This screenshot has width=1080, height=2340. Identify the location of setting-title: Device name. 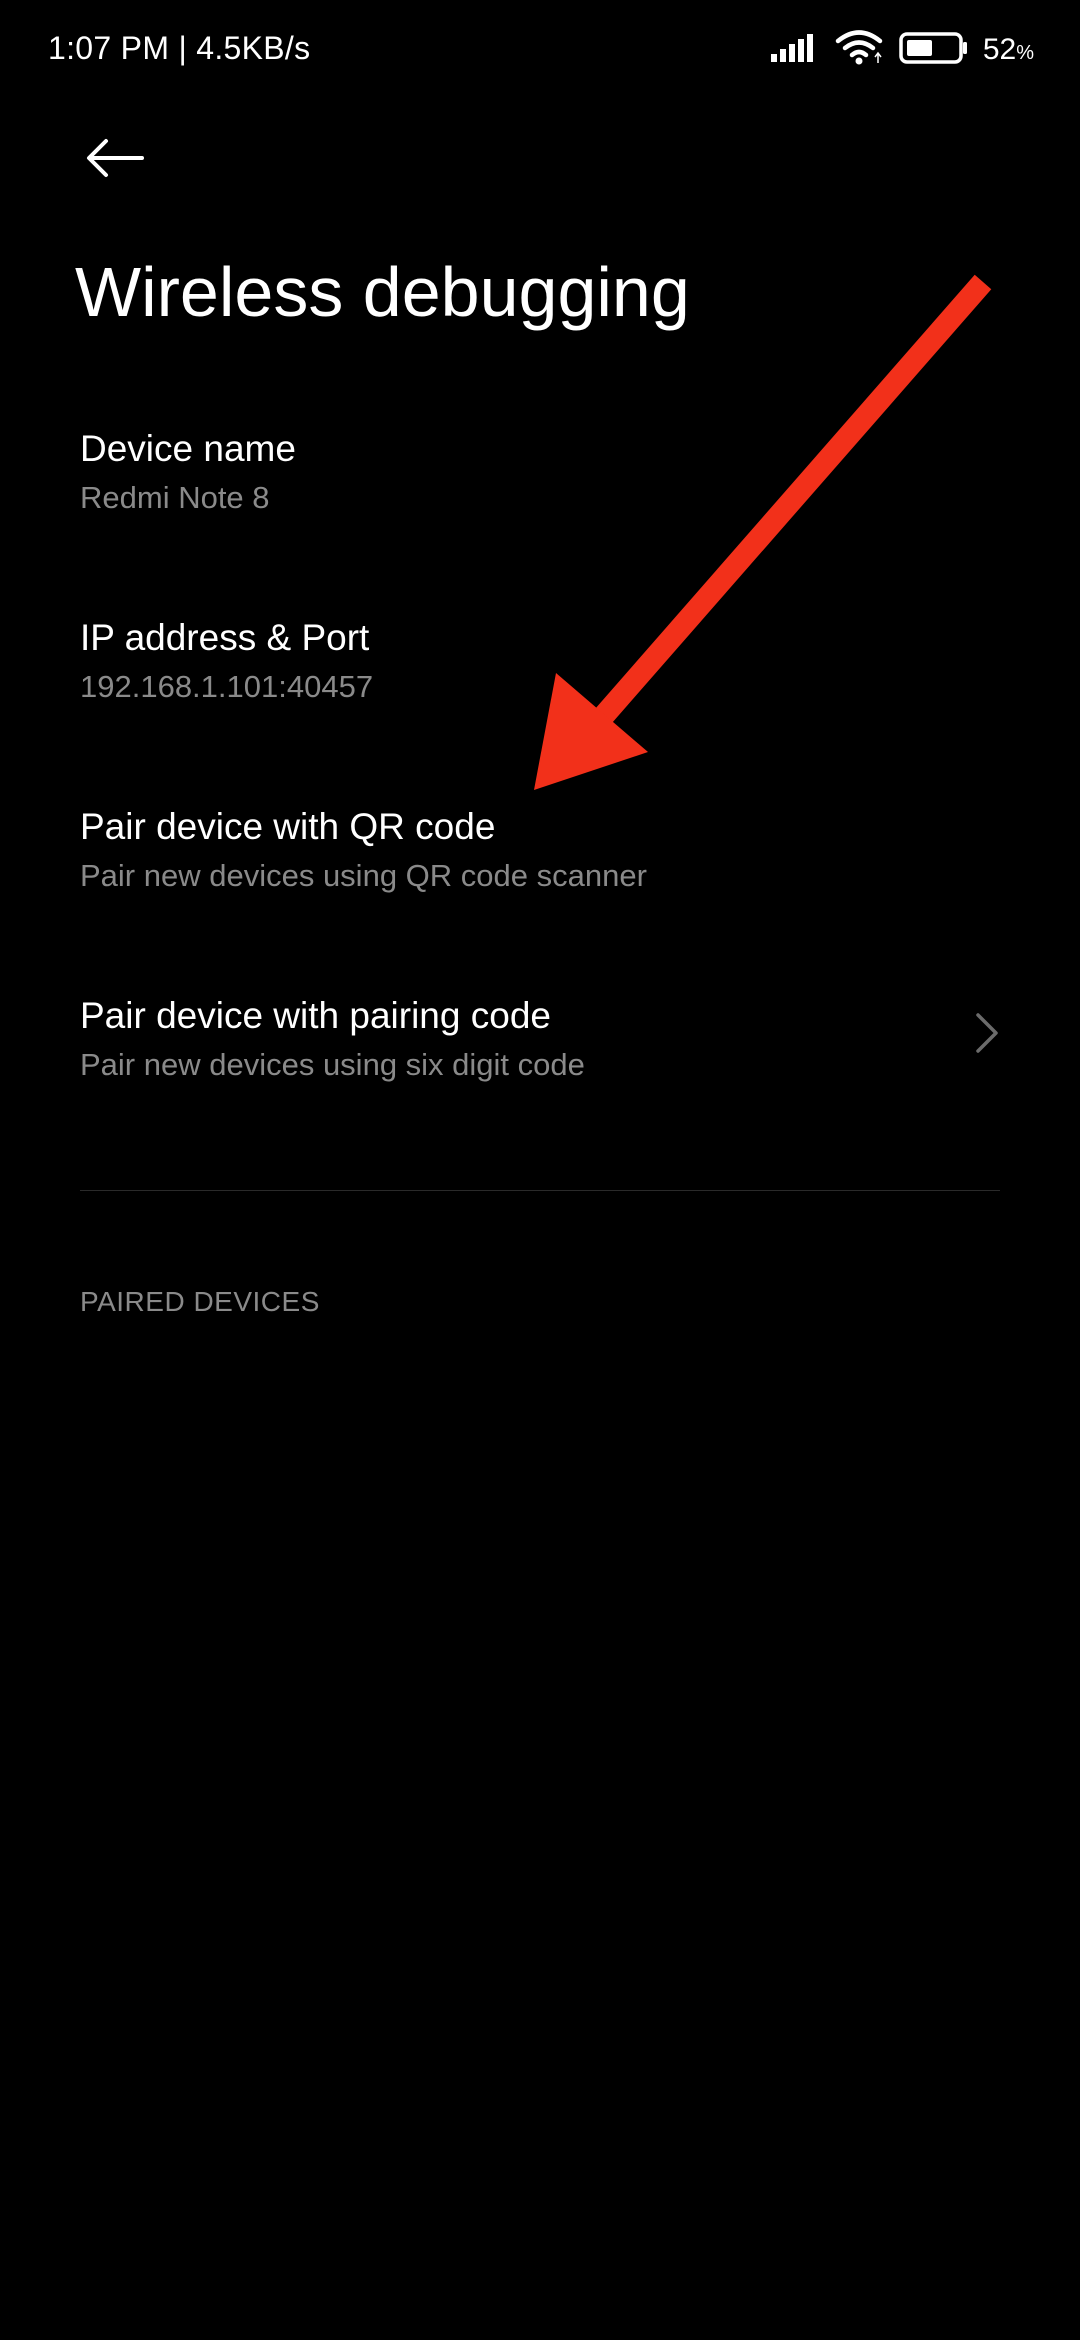
(188, 448).